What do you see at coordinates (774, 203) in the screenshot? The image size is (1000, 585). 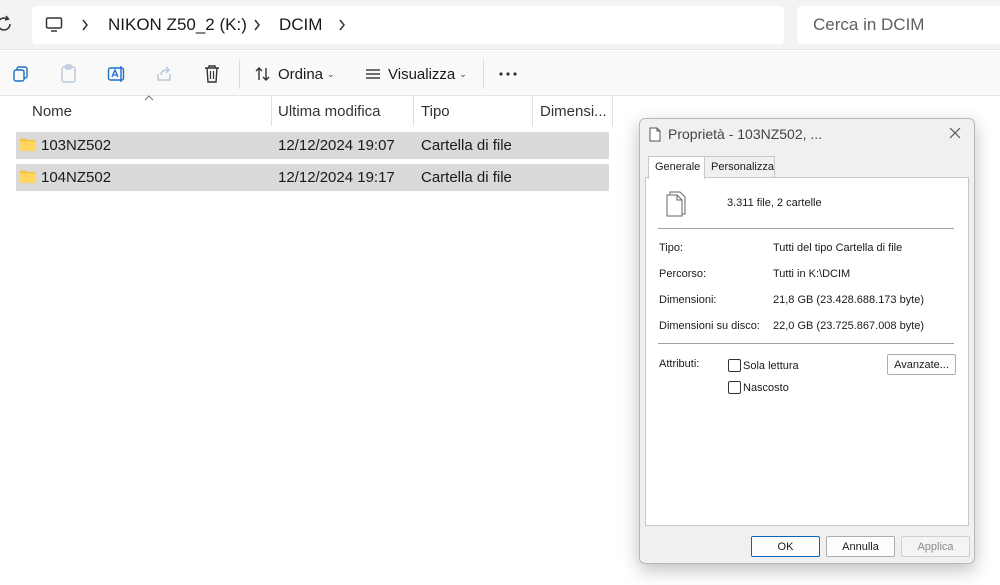 I see `selection-summary: 3.311 file, 2 cartelle` at bounding box center [774, 203].